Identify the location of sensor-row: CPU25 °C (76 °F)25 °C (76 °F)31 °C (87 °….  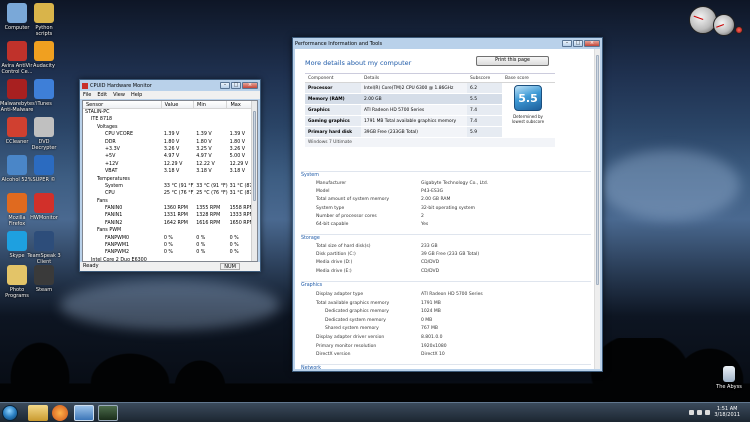
(170, 193).